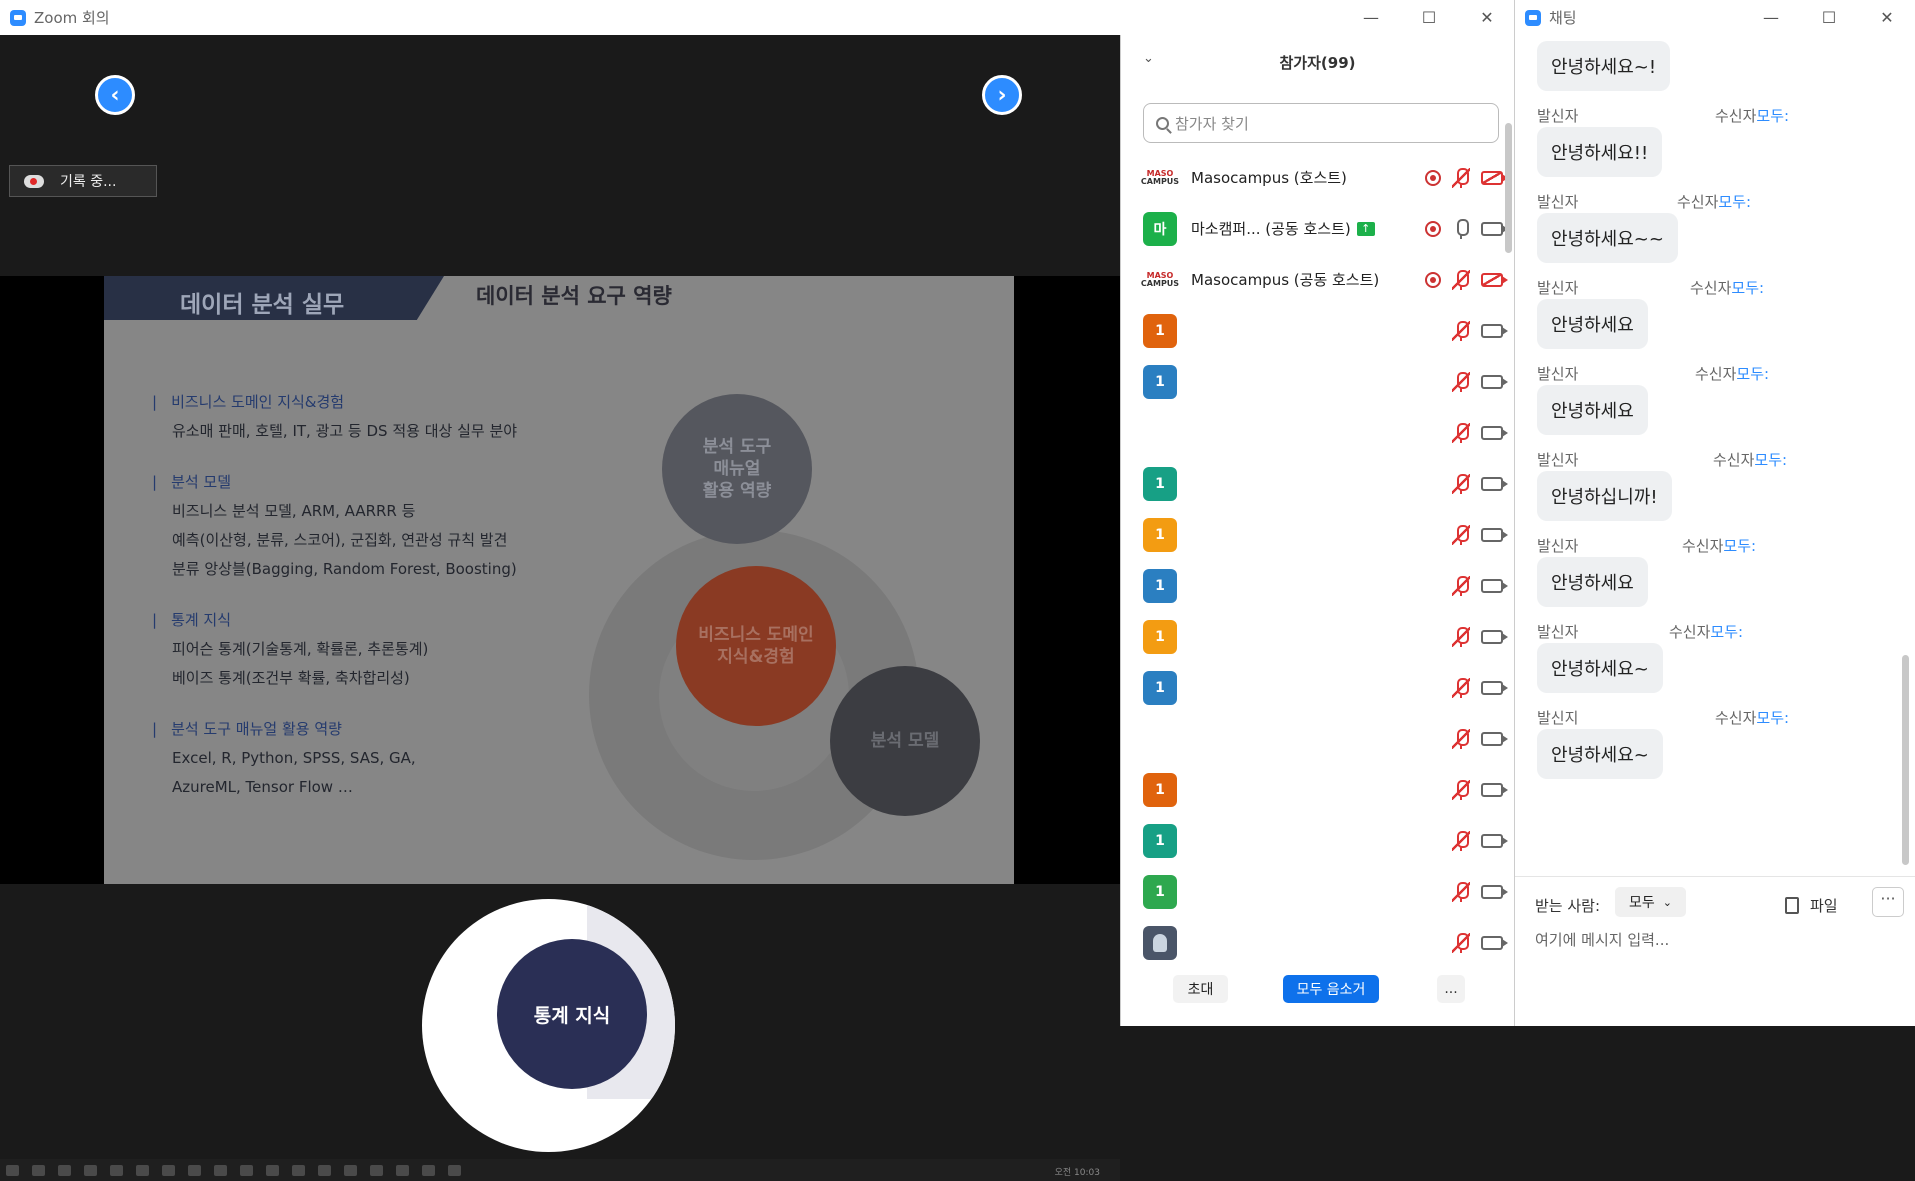 Image resolution: width=1915 pixels, height=1181 pixels. Describe the element at coordinates (1824, 906) in the screenshot. I see `file-label: 파일` at that location.